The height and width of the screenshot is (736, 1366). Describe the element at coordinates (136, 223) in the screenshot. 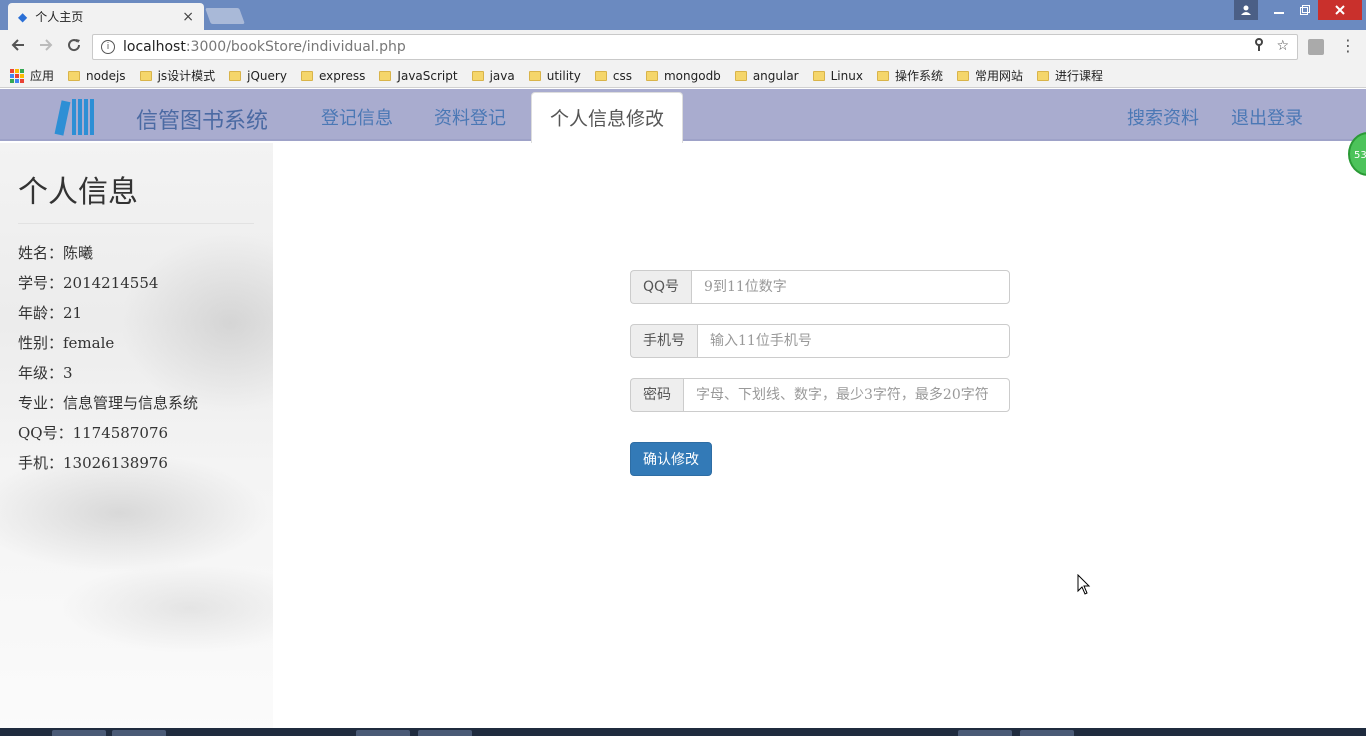

I see `sidebar-divider` at that location.